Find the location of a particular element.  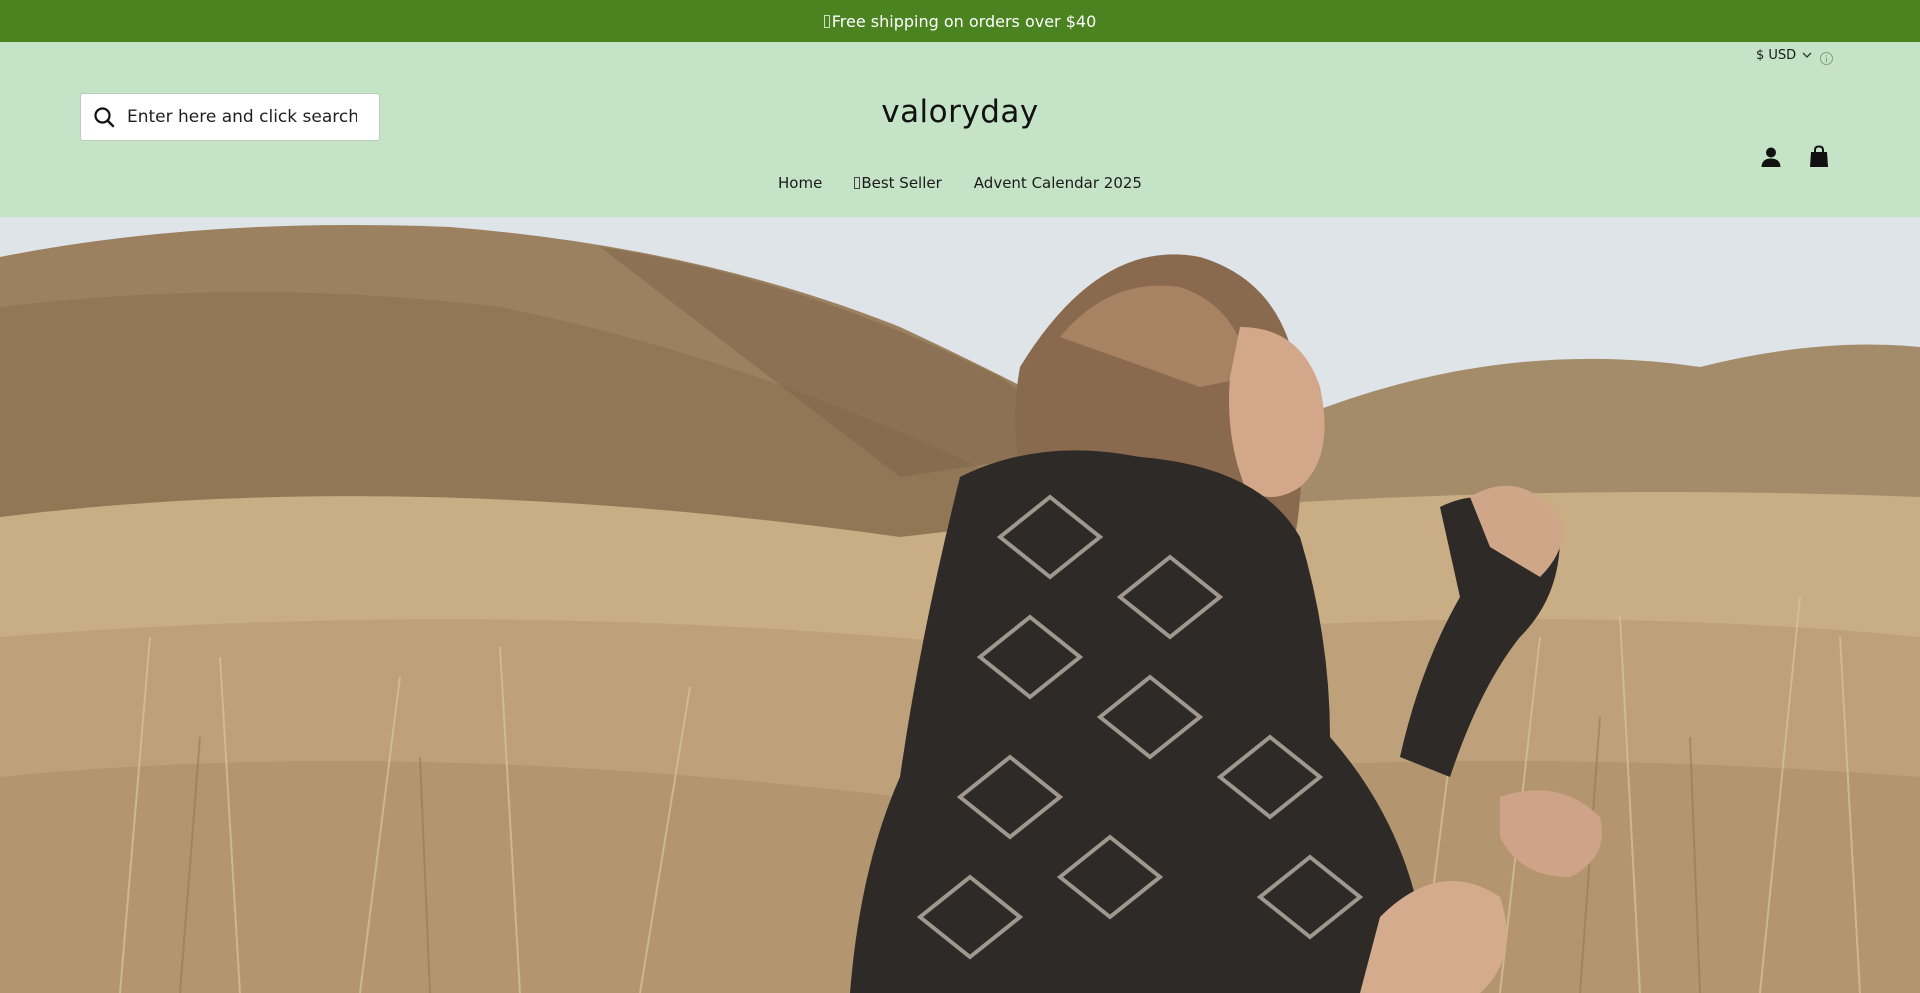

currency-label: $ USD is located at coordinates (1776, 55).